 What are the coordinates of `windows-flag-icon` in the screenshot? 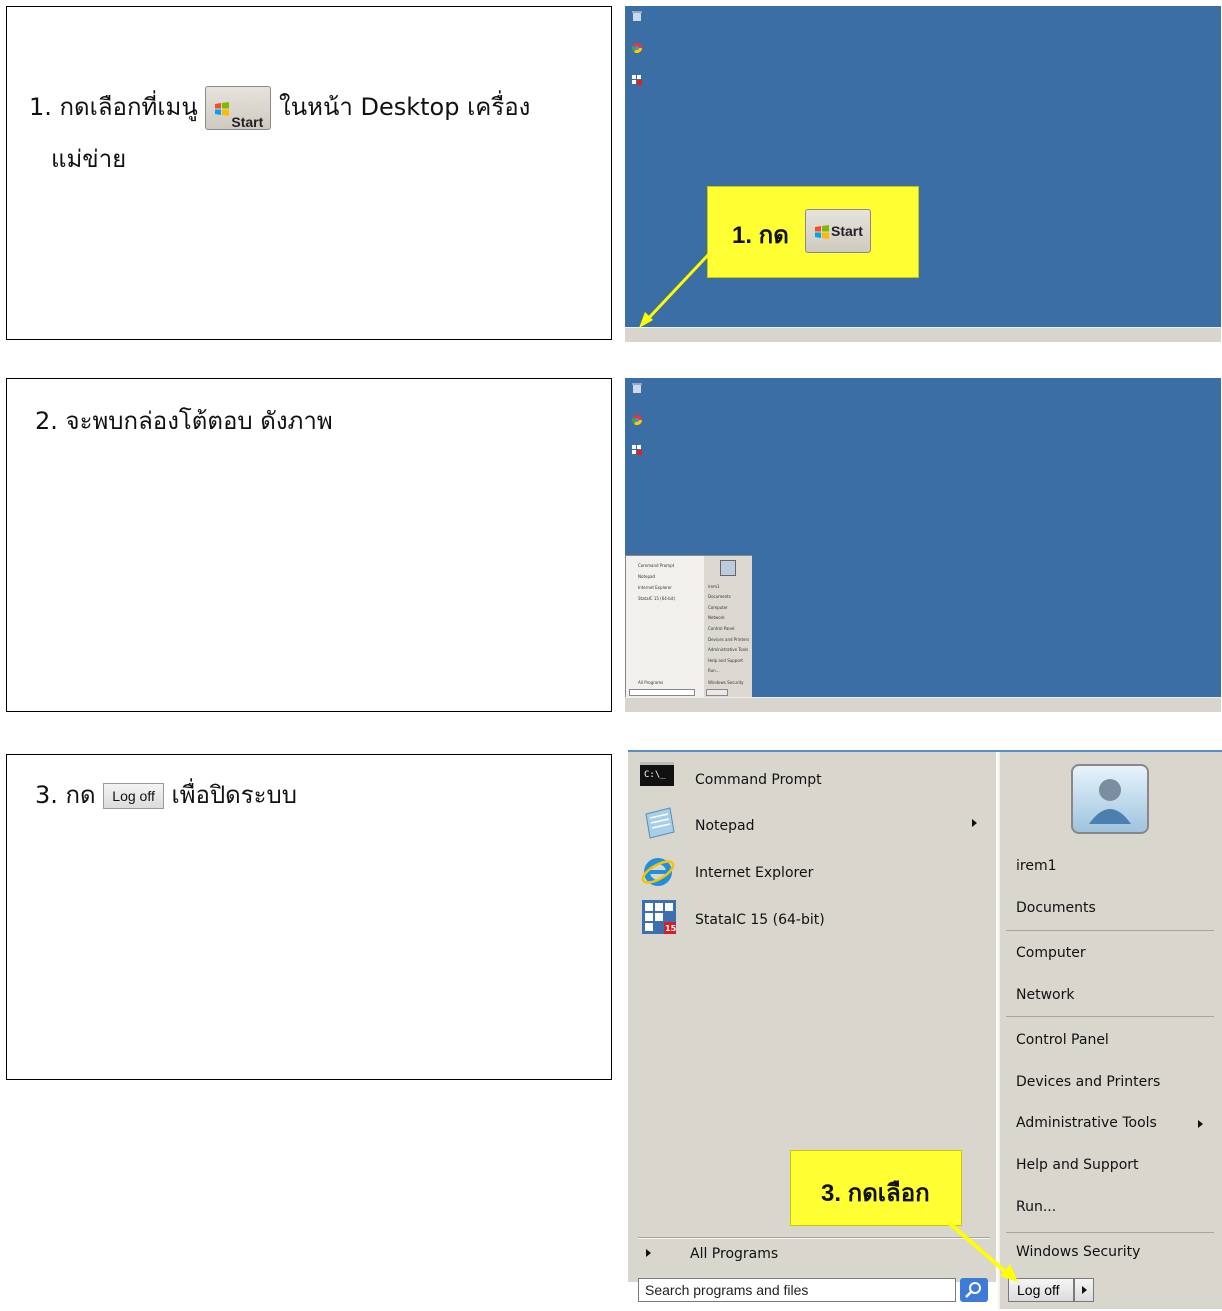 It's located at (222, 109).